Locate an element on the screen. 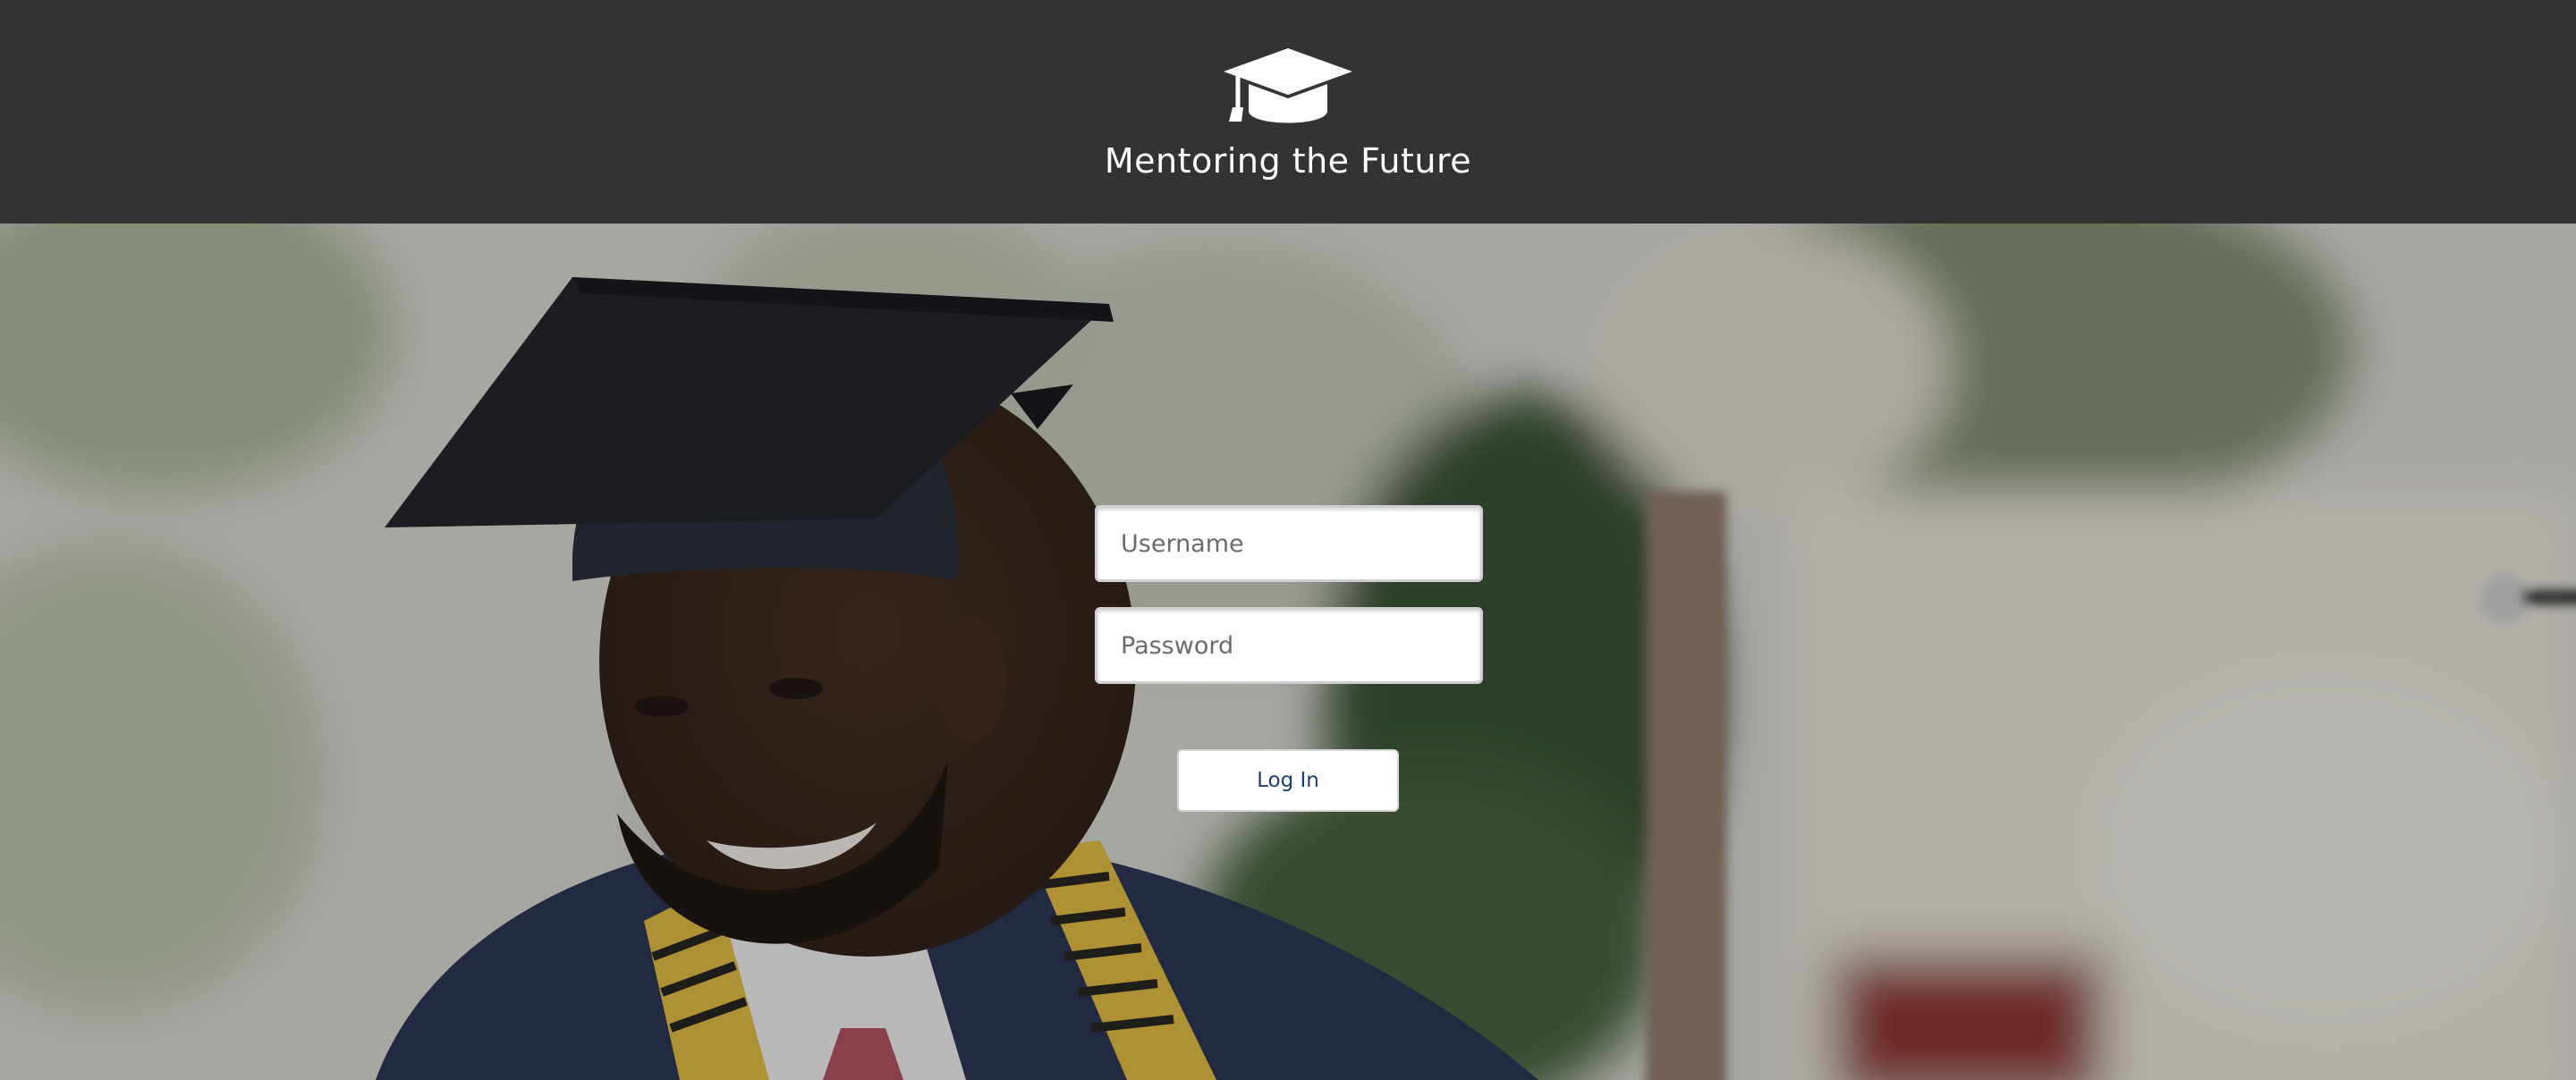 The width and height of the screenshot is (2576, 1080). password-field is located at coordinates (1289, 645).